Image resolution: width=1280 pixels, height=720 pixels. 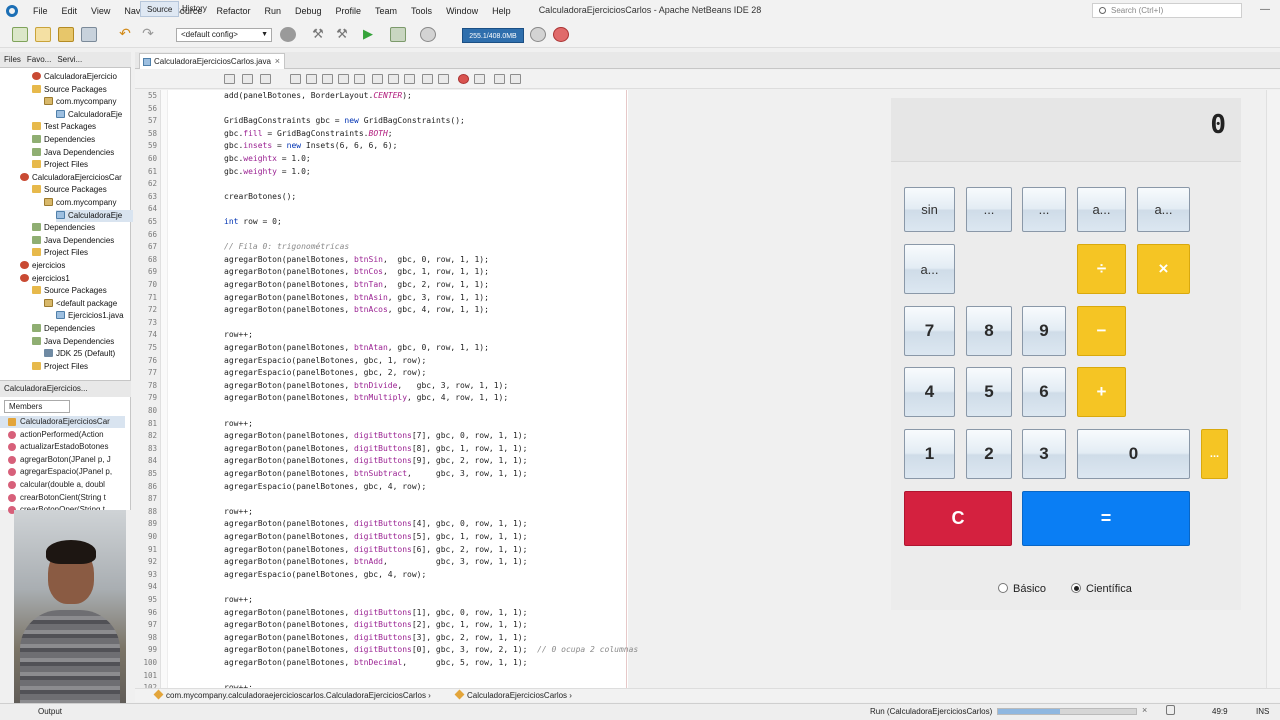 What do you see at coordinates (160, 9) in the screenshot?
I see `source-tab: Source` at bounding box center [160, 9].